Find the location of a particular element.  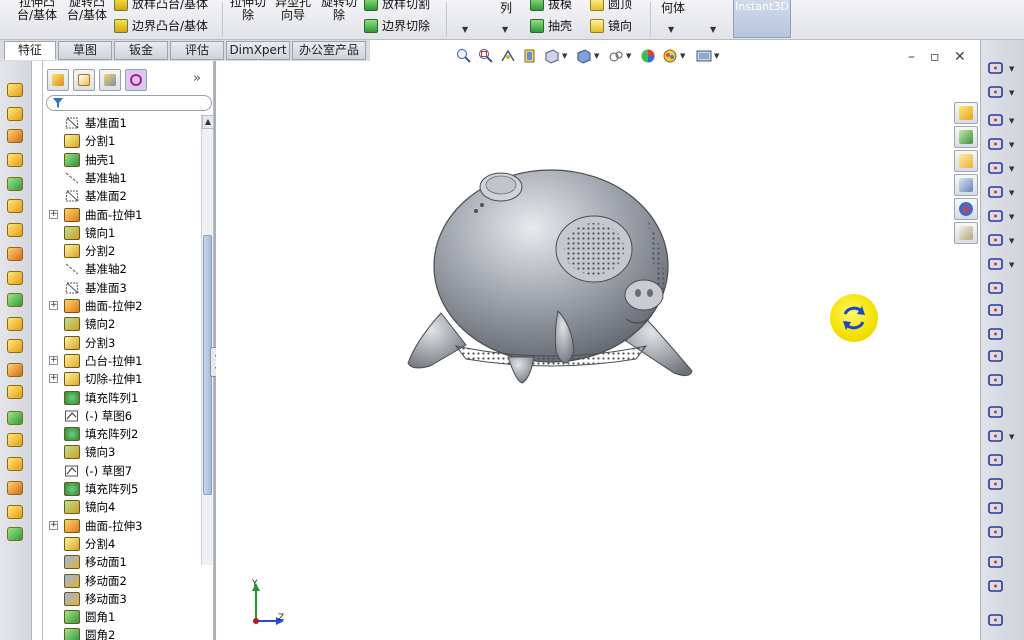

view-settings-dropdown-arrow: ▼ is located at coordinates (716, 56).